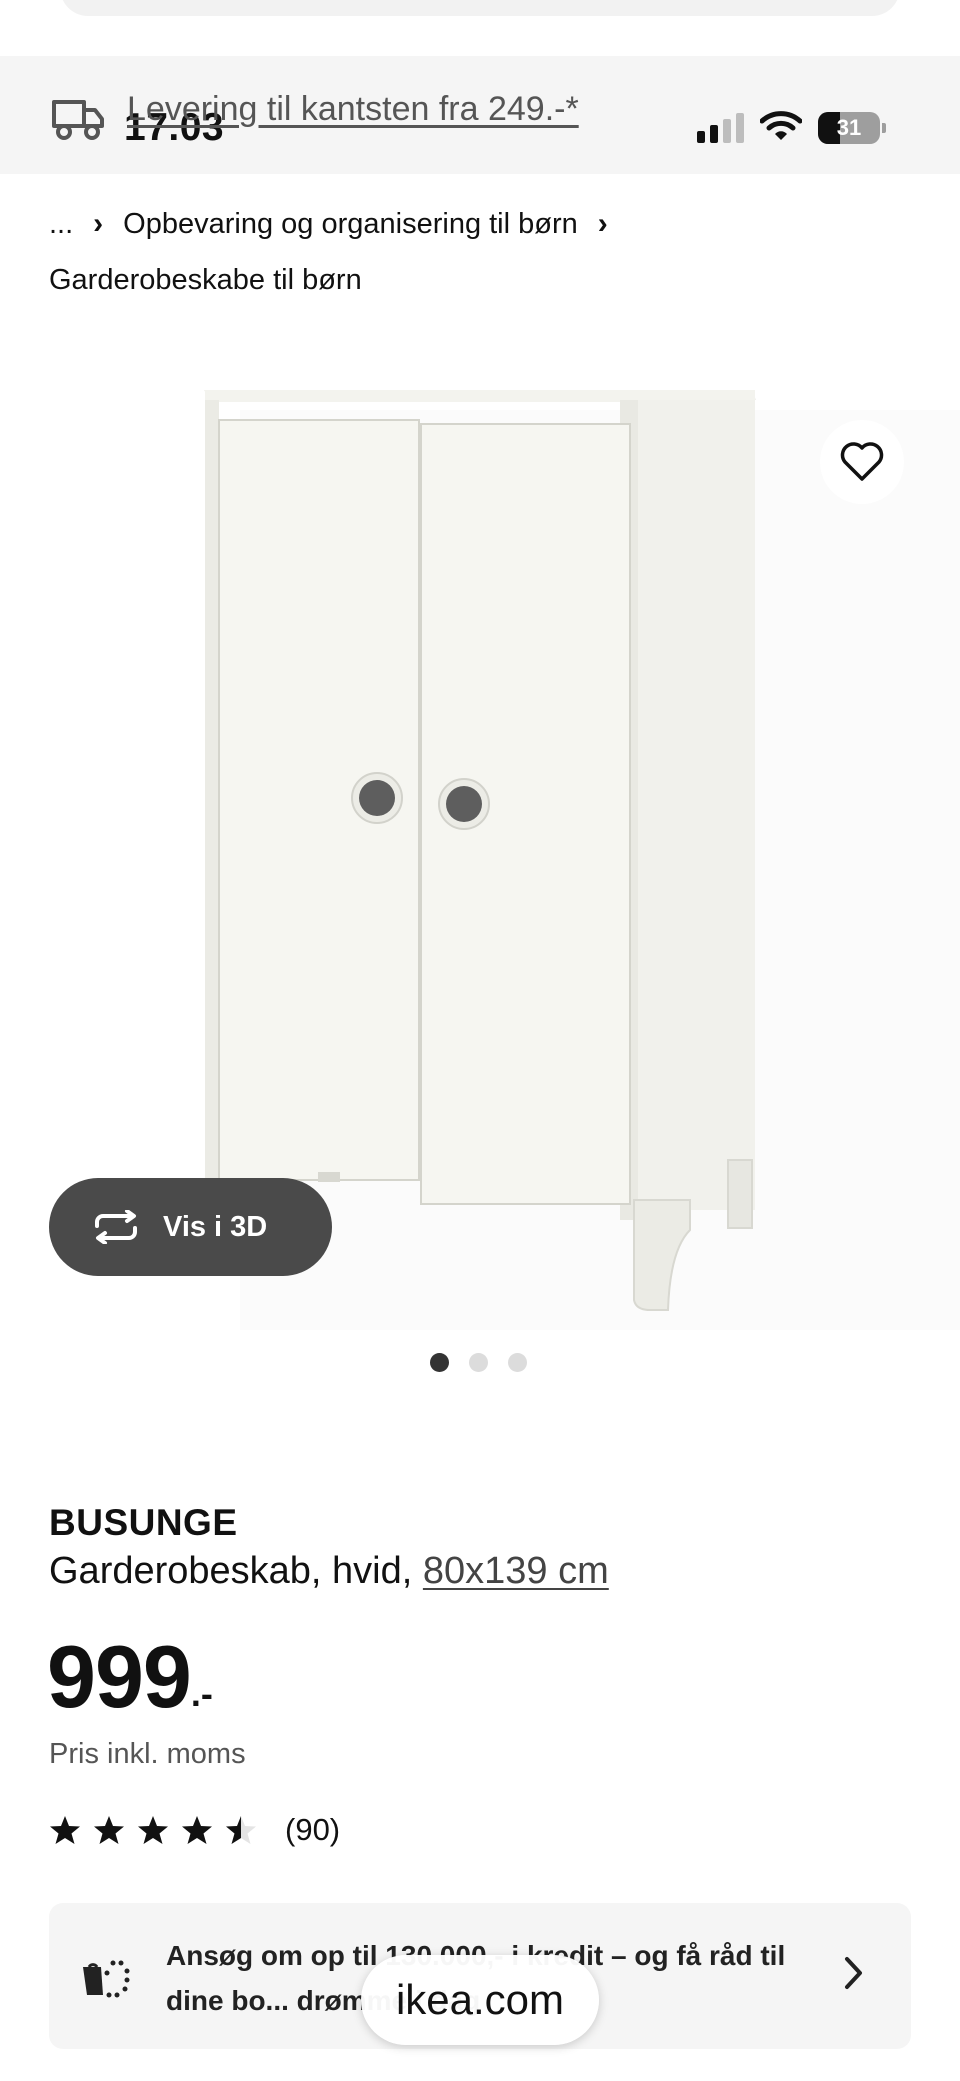 This screenshot has height=2081, width=960. I want to click on battery-level: 31, so click(849, 127).